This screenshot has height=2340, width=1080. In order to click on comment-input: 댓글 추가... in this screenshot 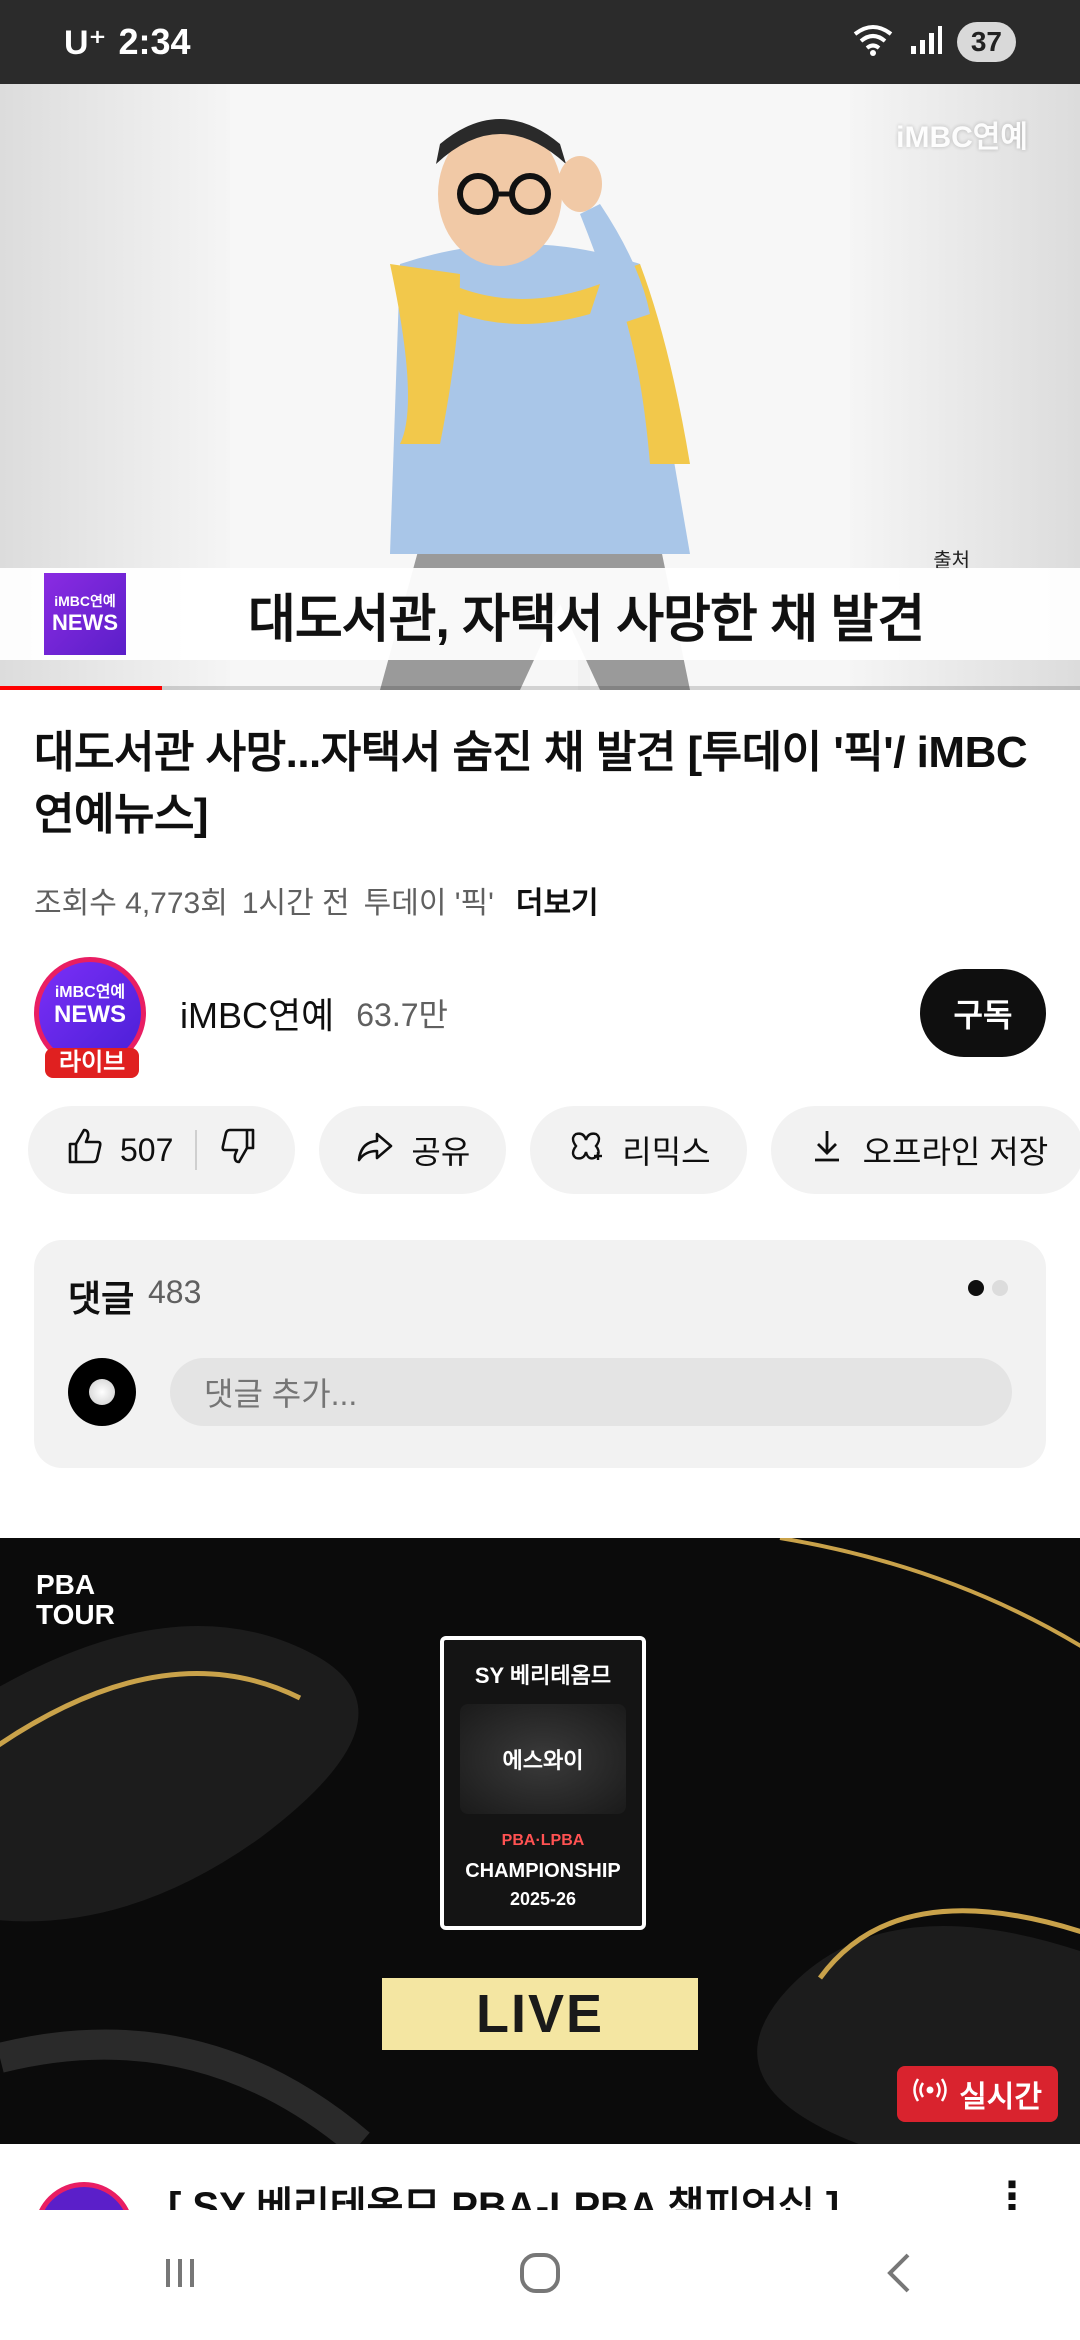, I will do `click(591, 1392)`.